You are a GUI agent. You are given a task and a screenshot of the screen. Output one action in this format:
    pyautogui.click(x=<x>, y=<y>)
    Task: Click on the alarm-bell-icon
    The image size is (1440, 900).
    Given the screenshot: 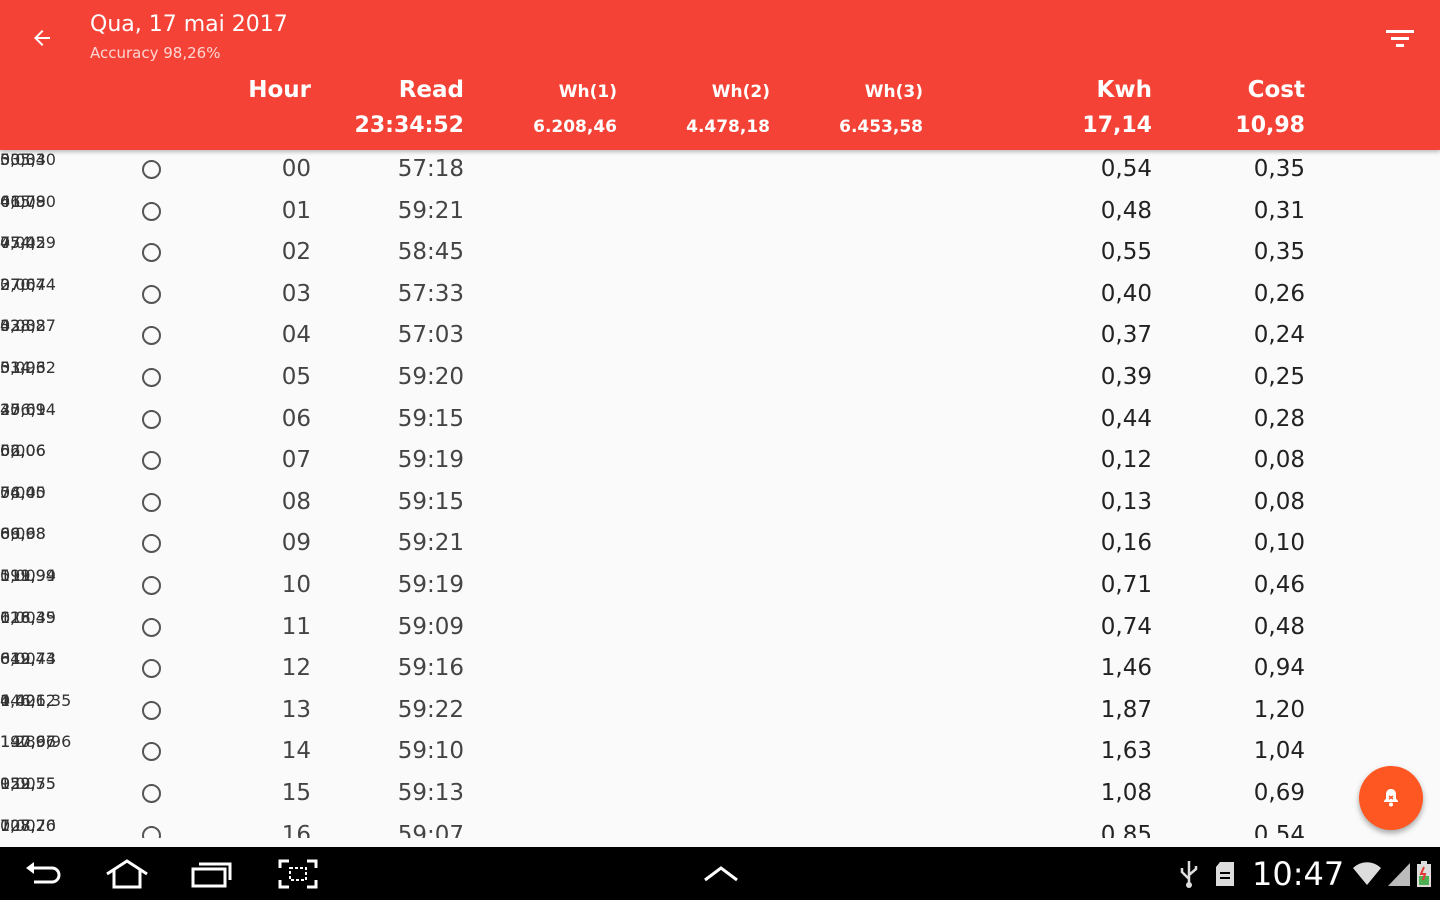 What is the action you would take?
    pyautogui.click(x=1391, y=798)
    